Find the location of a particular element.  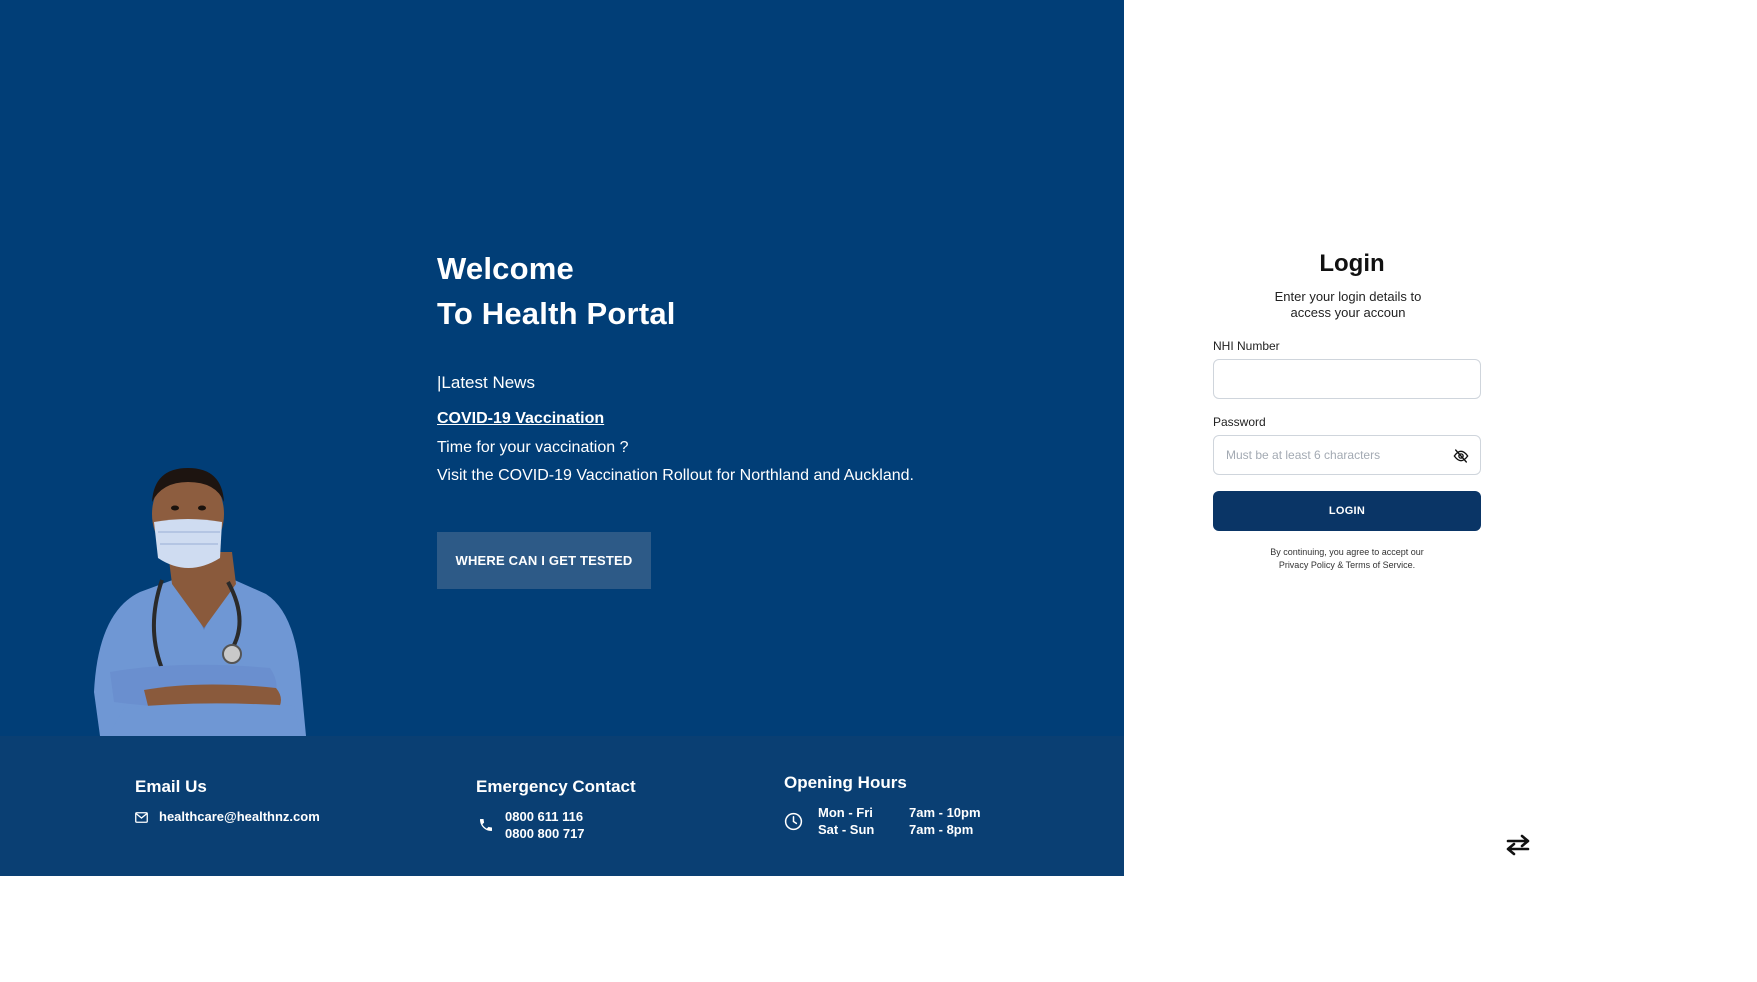

hours-day-2: Sat - Sun is located at coordinates (846, 829).